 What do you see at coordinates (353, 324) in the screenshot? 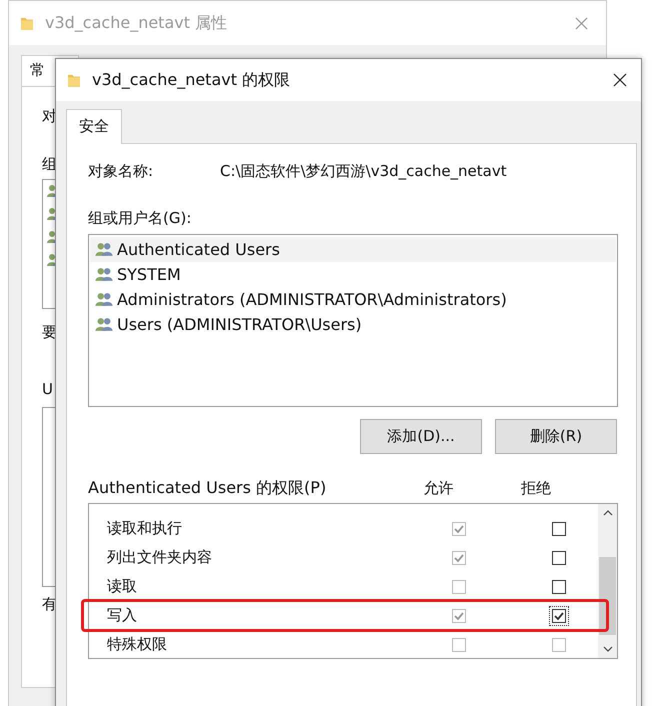
I see `user-item: Users (ADMINISTRATOR\Users)` at bounding box center [353, 324].